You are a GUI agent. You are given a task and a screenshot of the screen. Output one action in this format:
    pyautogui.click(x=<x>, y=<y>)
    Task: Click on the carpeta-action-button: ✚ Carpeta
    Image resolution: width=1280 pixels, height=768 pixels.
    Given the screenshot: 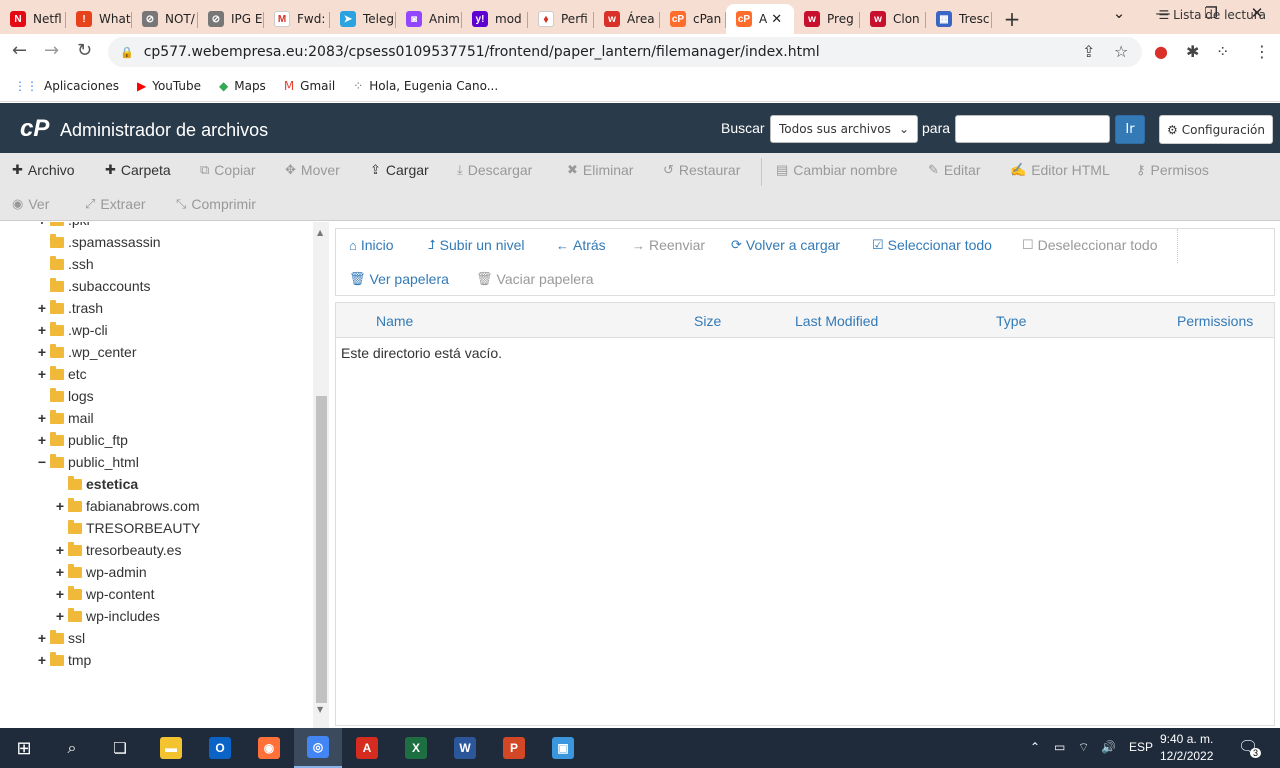 What is the action you would take?
    pyautogui.click(x=138, y=170)
    